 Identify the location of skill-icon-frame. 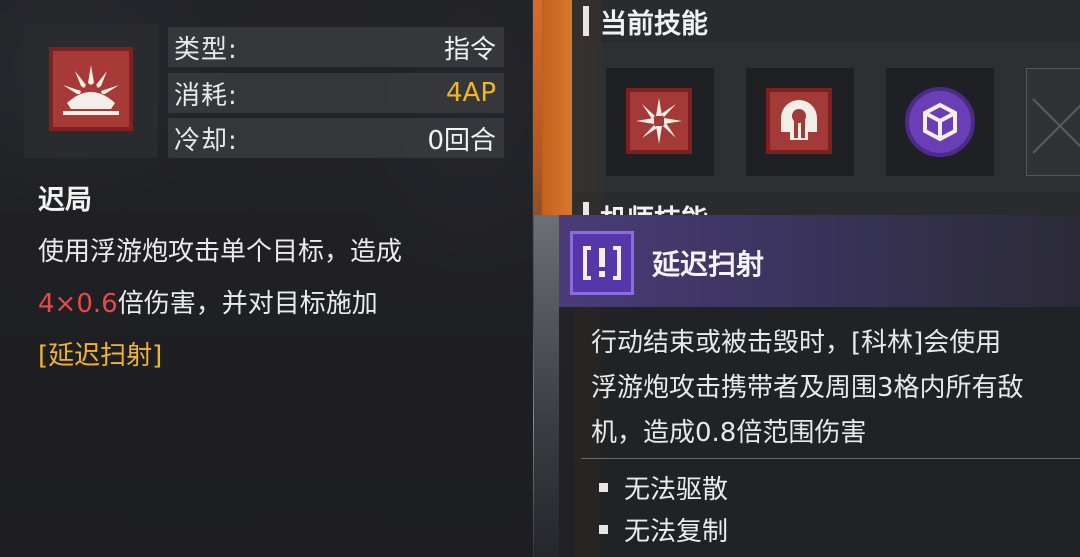
(91, 91).